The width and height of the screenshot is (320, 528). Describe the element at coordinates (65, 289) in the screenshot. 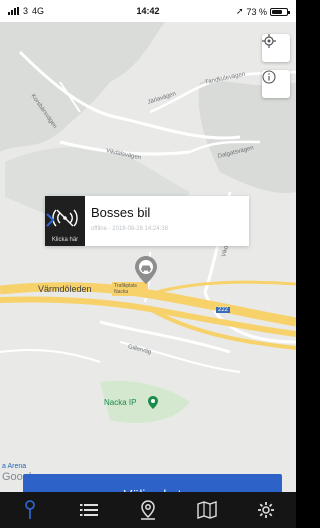

I see `highway-label: Värmdöleden` at that location.